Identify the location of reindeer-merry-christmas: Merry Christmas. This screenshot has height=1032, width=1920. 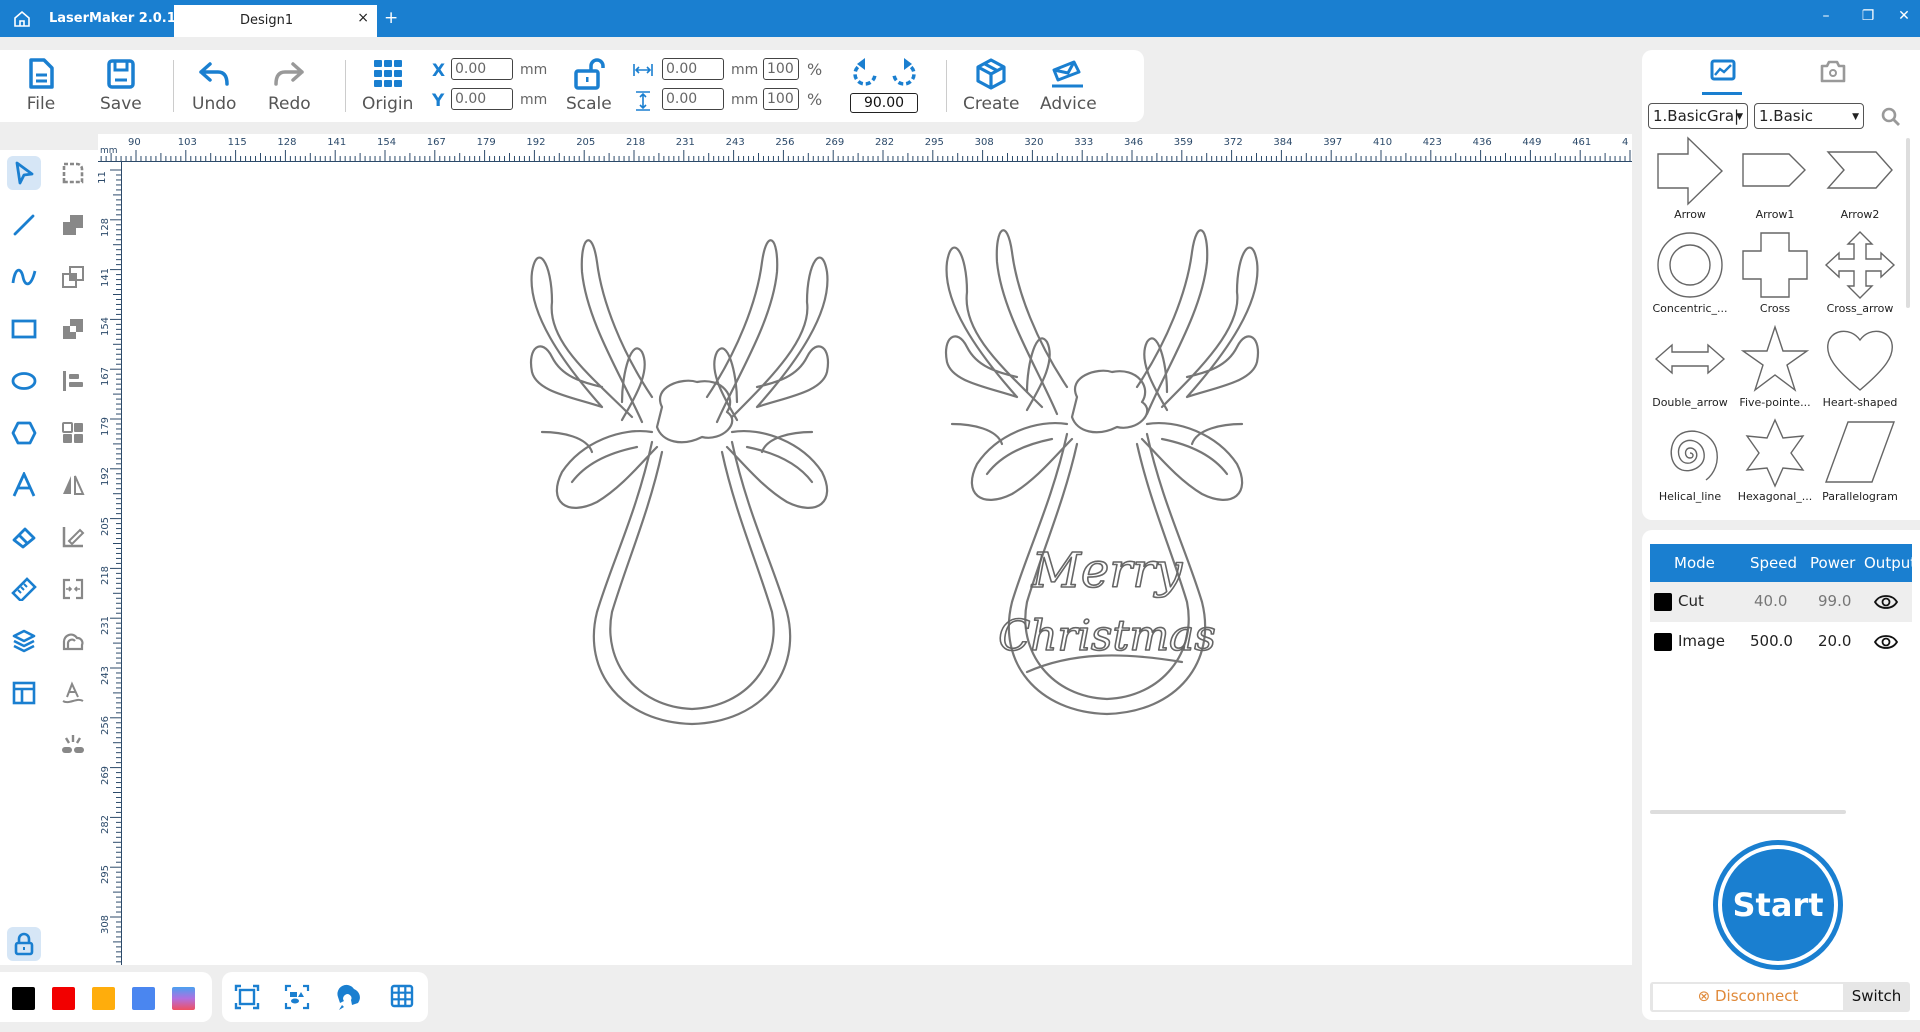
(1102, 472).